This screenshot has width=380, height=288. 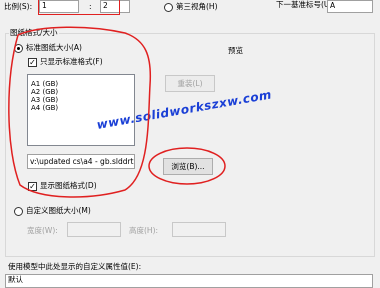 I want to click on custom-property-label: 使用模型中此处显示的自定义属性值(E):, so click(x=75, y=266).